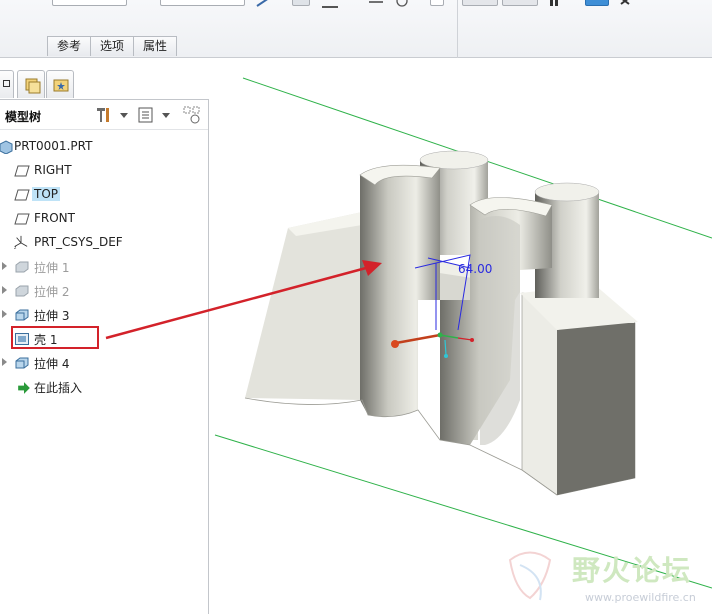 The image size is (712, 614). I want to click on right-block-side, so click(596, 409).